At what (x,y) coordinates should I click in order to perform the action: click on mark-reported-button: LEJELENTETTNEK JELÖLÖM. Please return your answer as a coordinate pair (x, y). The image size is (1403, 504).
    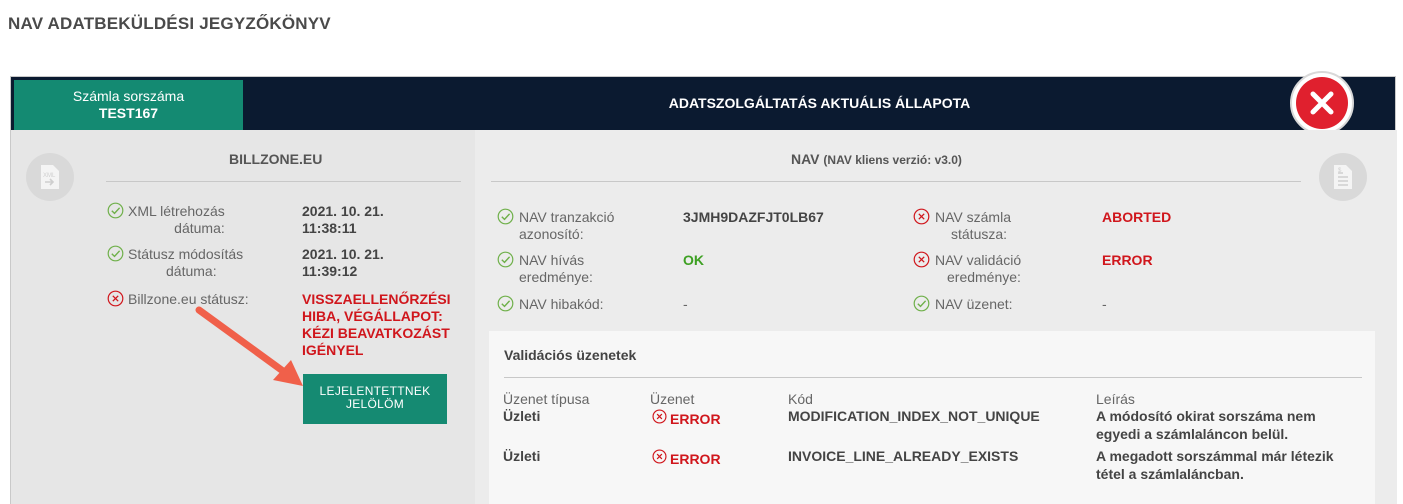
    Looking at the image, I should click on (375, 399).